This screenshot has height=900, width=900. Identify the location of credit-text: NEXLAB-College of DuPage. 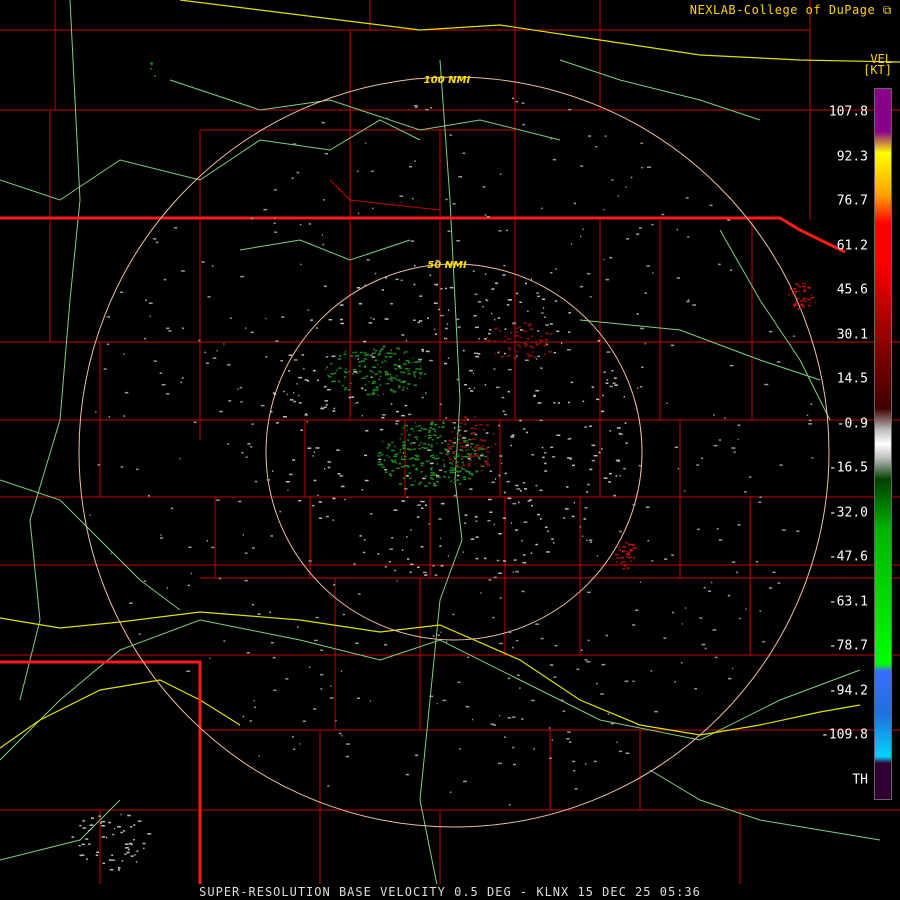
(782, 10).